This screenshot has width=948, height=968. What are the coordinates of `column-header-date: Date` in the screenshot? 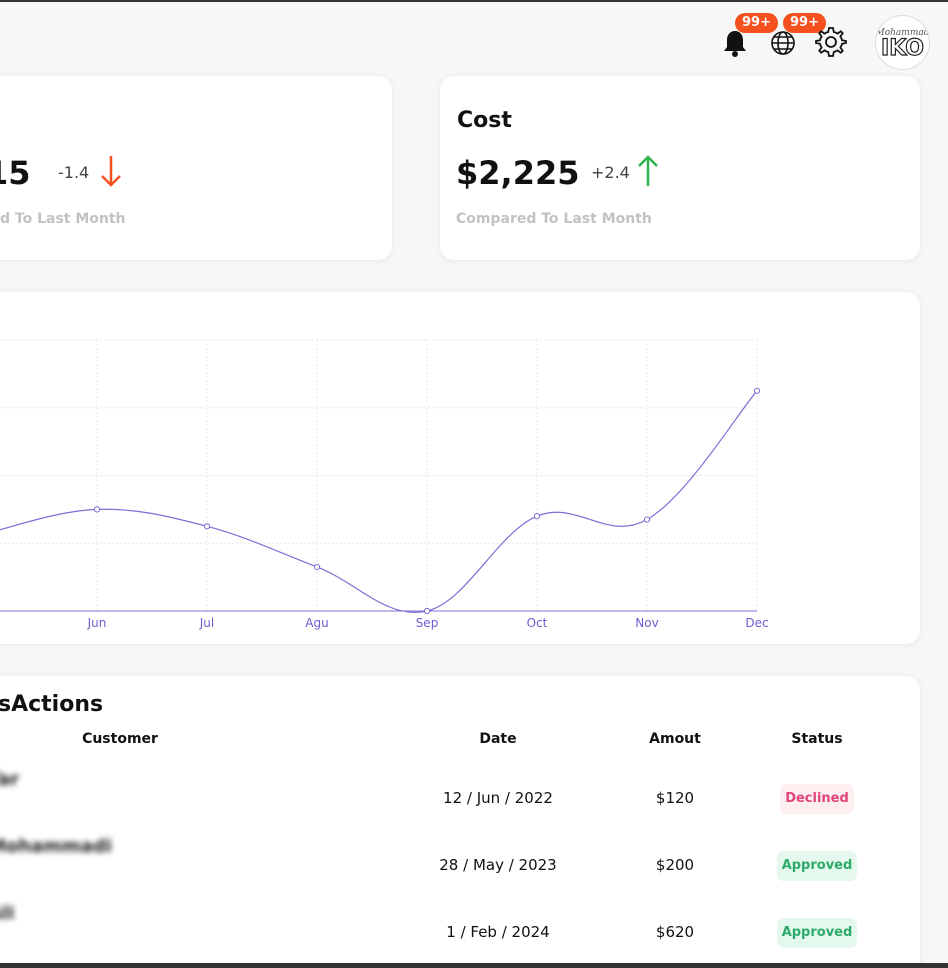 It's located at (498, 739).